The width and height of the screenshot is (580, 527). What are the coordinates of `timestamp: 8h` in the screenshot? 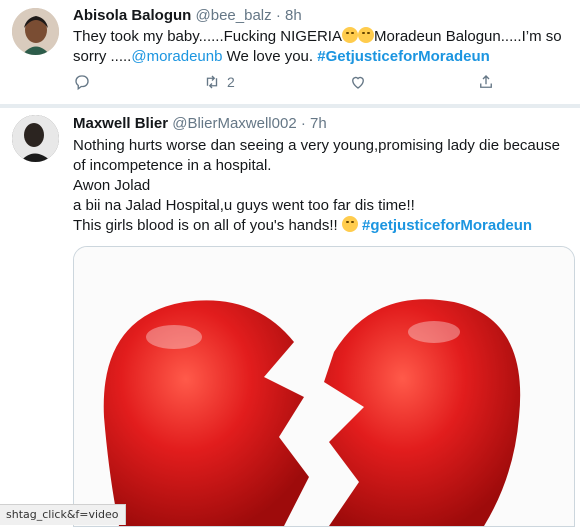 It's located at (293, 15).